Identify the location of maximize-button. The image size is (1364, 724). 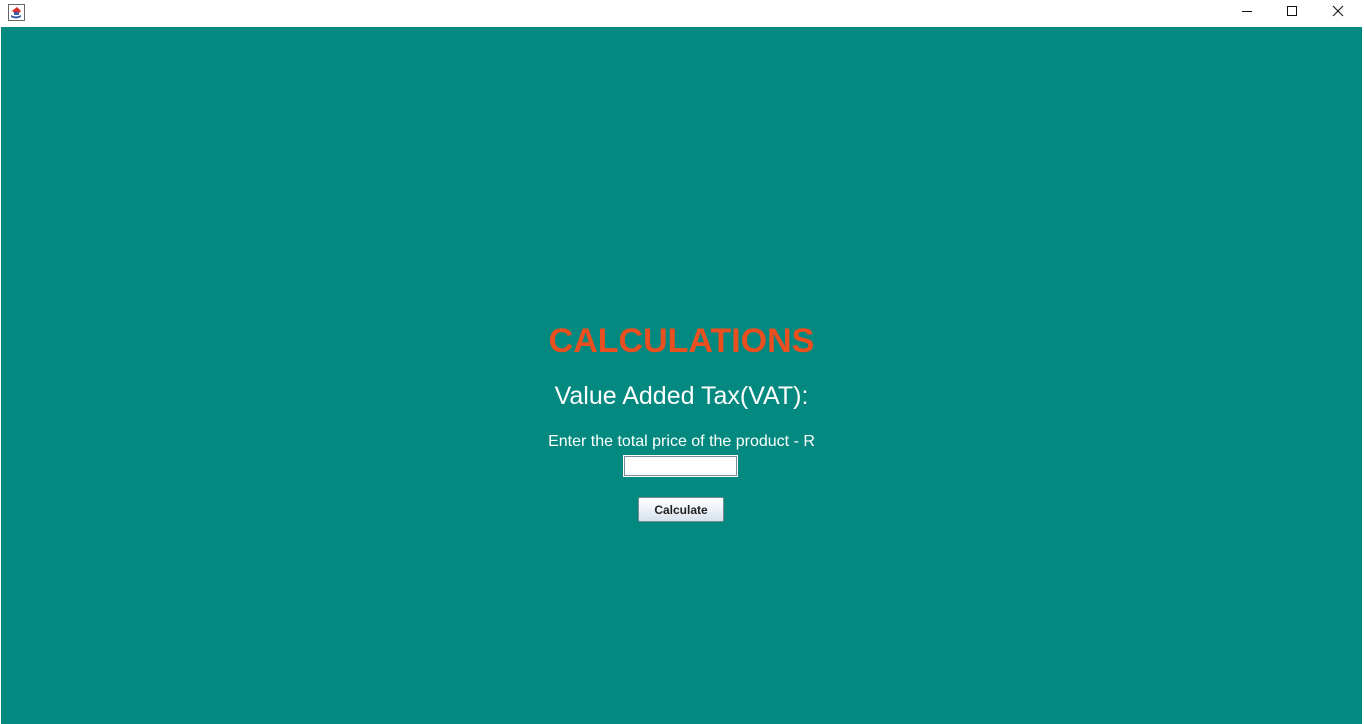
(1292, 12).